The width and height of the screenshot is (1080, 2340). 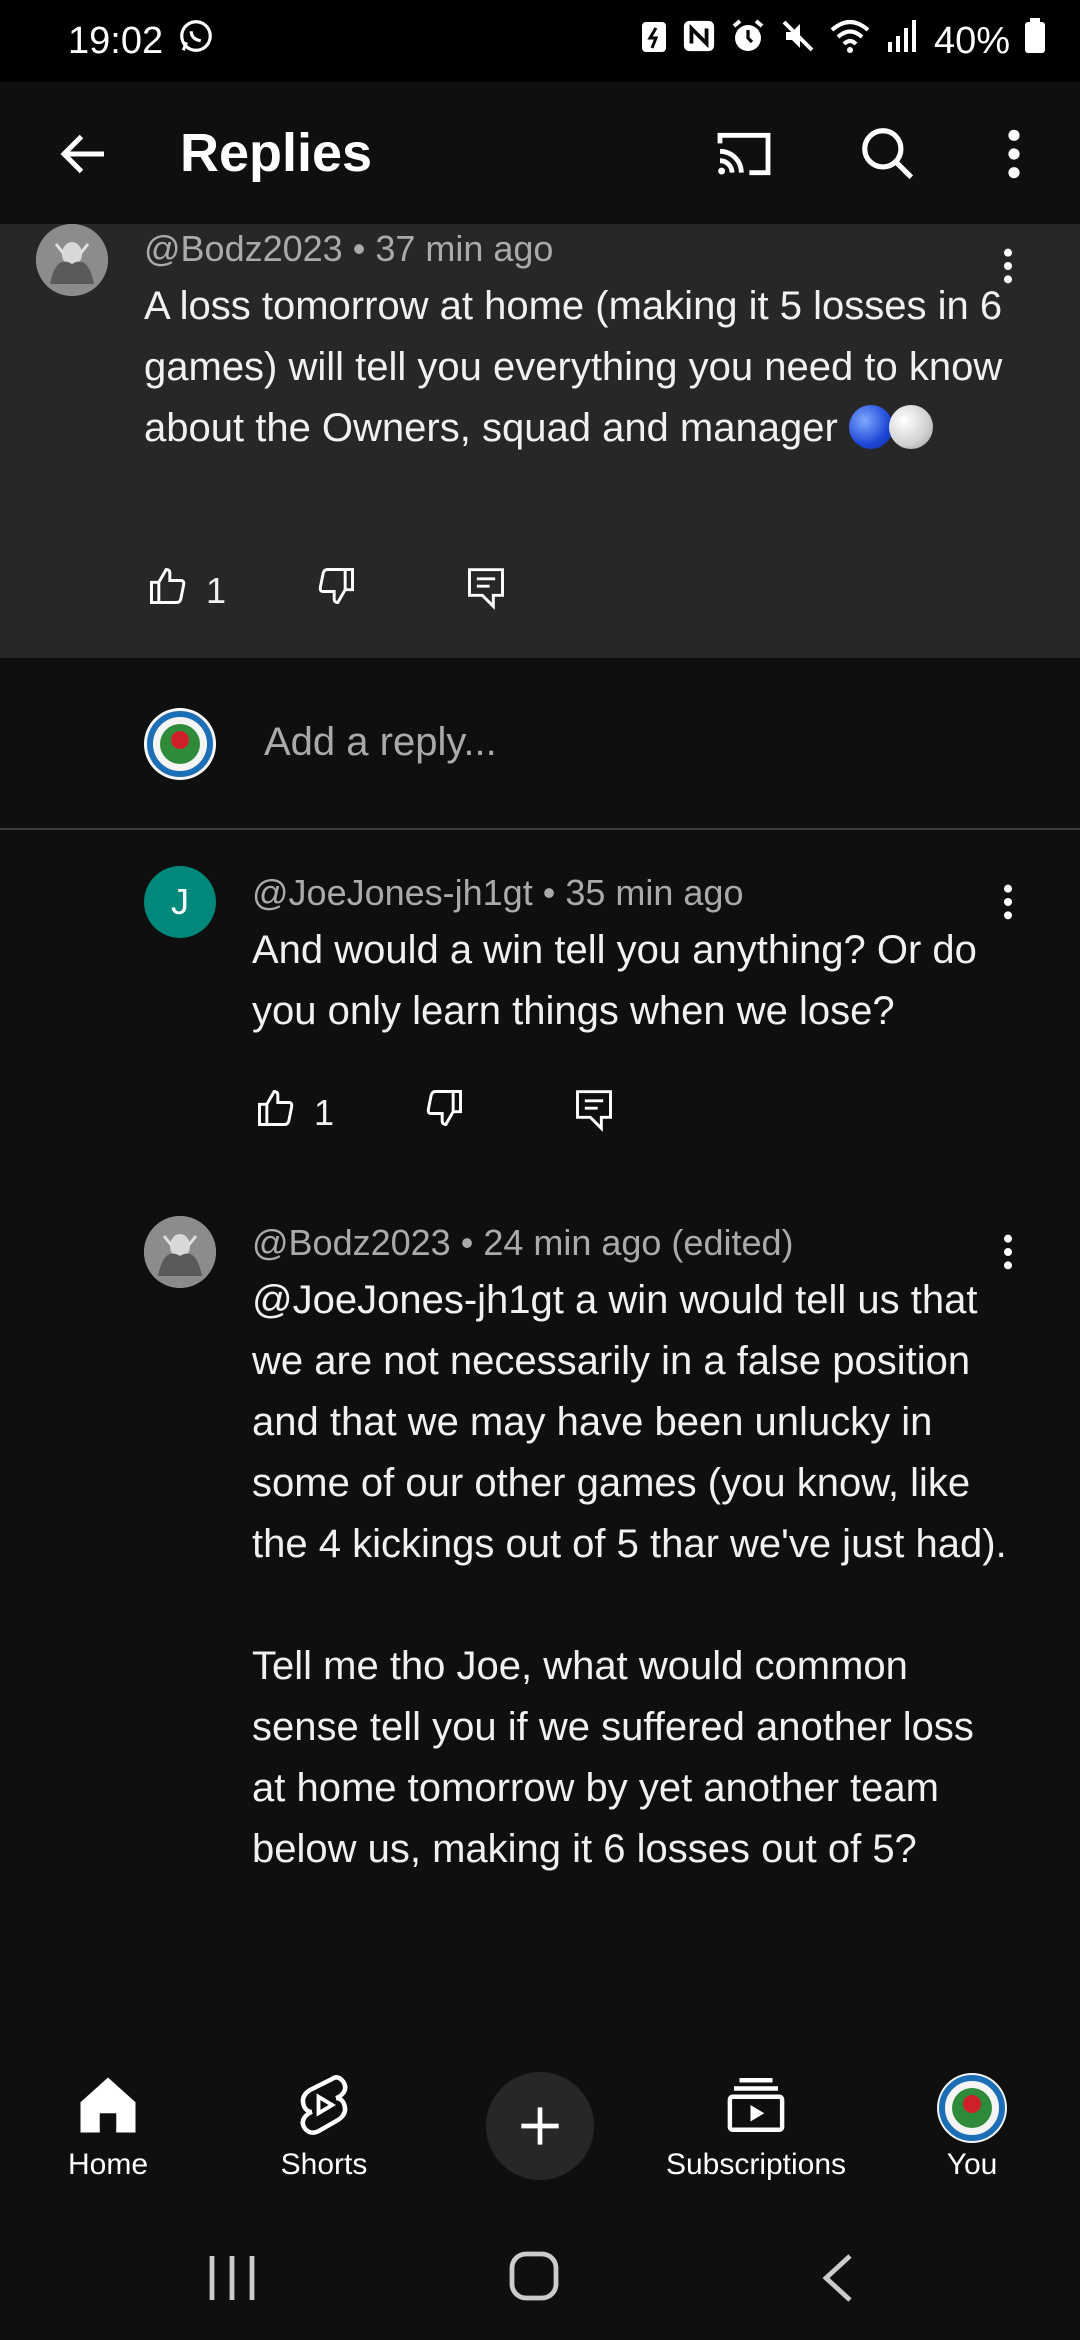 I want to click on system-nav-bar, so click(x=540, y=2276).